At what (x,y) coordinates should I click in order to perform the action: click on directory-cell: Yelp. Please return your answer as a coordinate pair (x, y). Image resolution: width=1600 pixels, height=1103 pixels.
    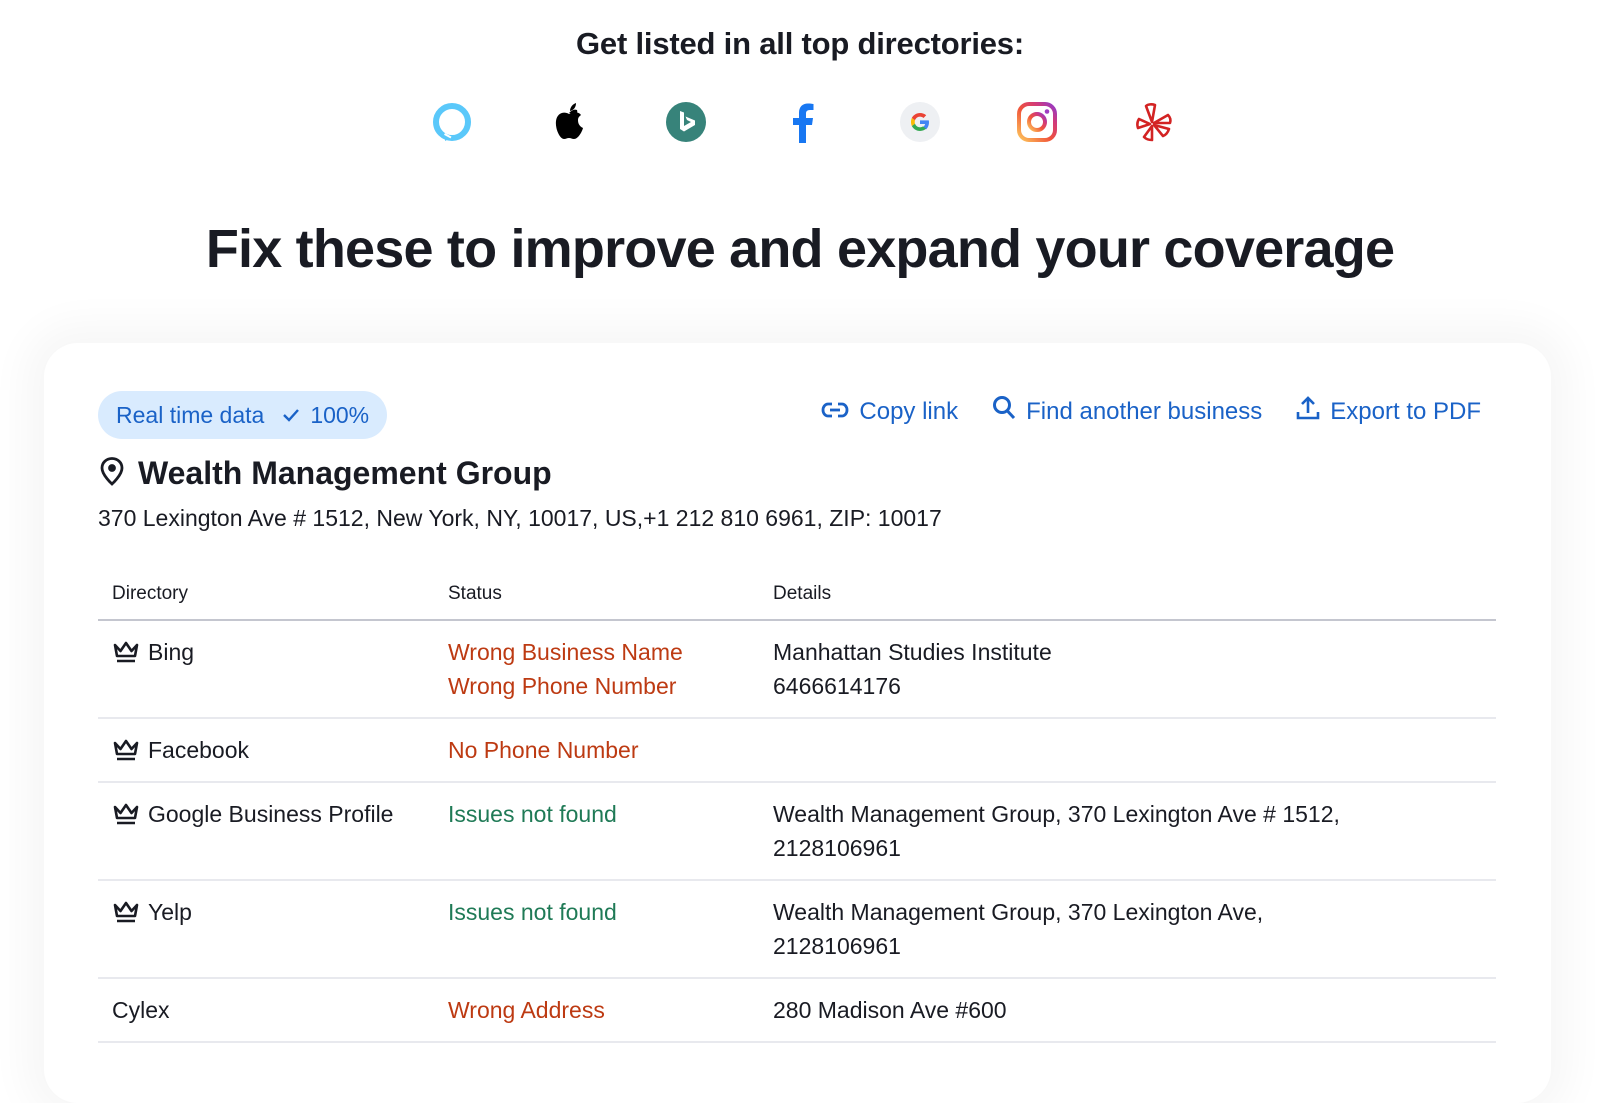
    Looking at the image, I should click on (266, 929).